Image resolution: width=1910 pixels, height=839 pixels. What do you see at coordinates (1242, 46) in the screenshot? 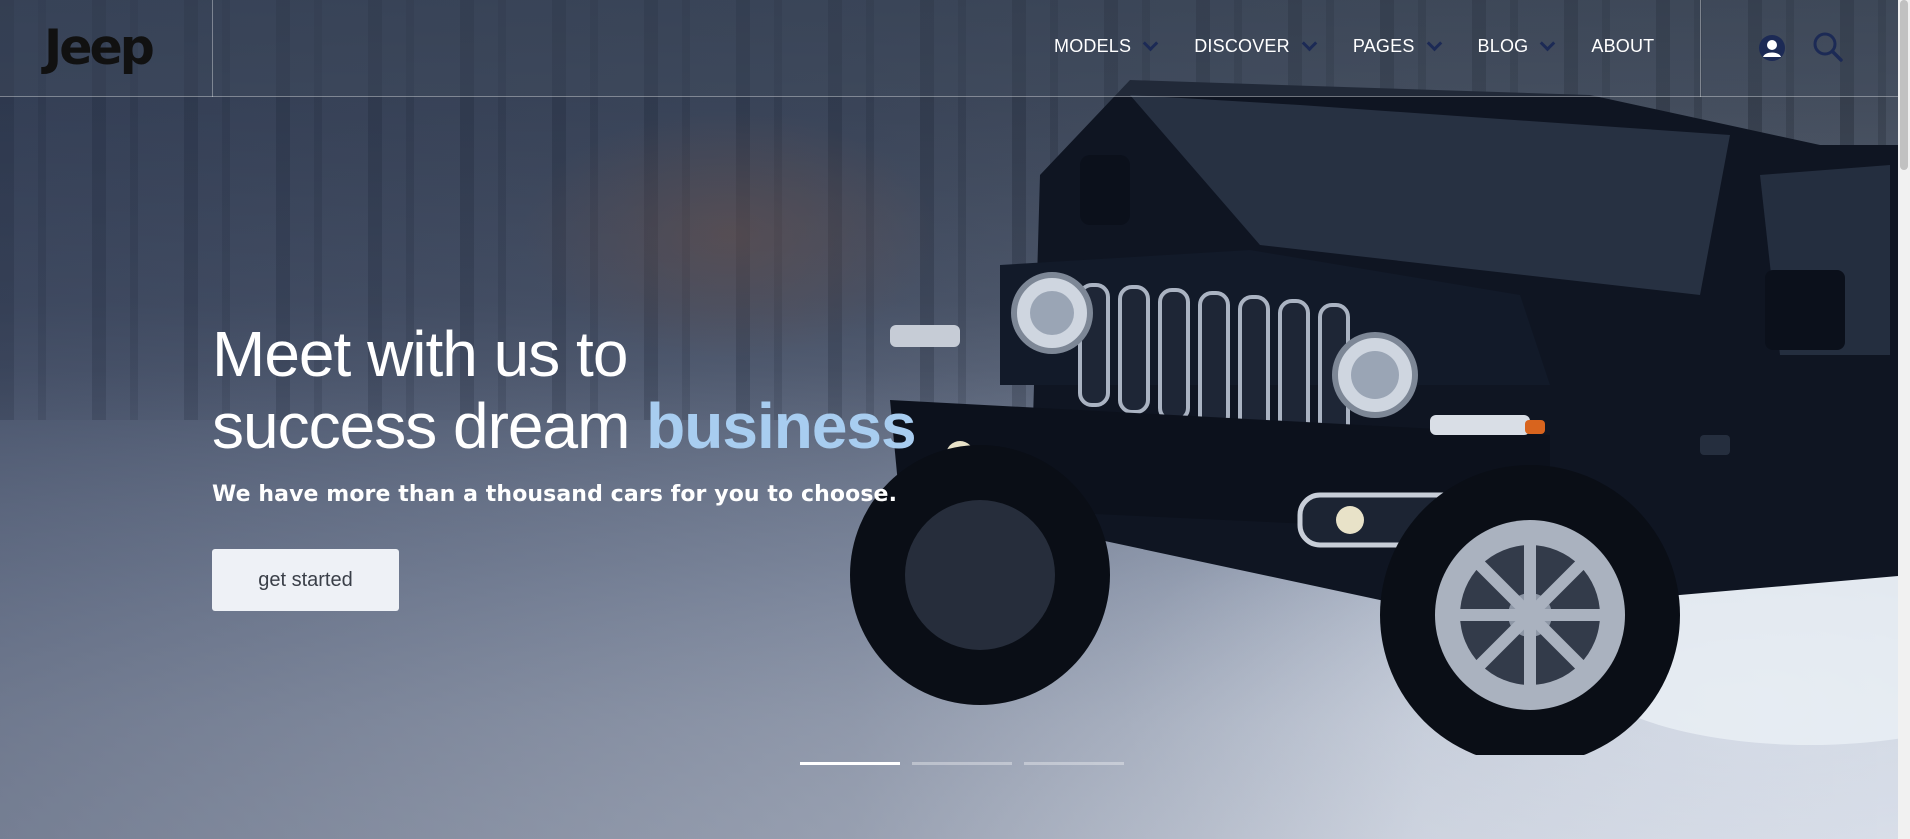
I see `nav-item-label: DISCOVER` at bounding box center [1242, 46].